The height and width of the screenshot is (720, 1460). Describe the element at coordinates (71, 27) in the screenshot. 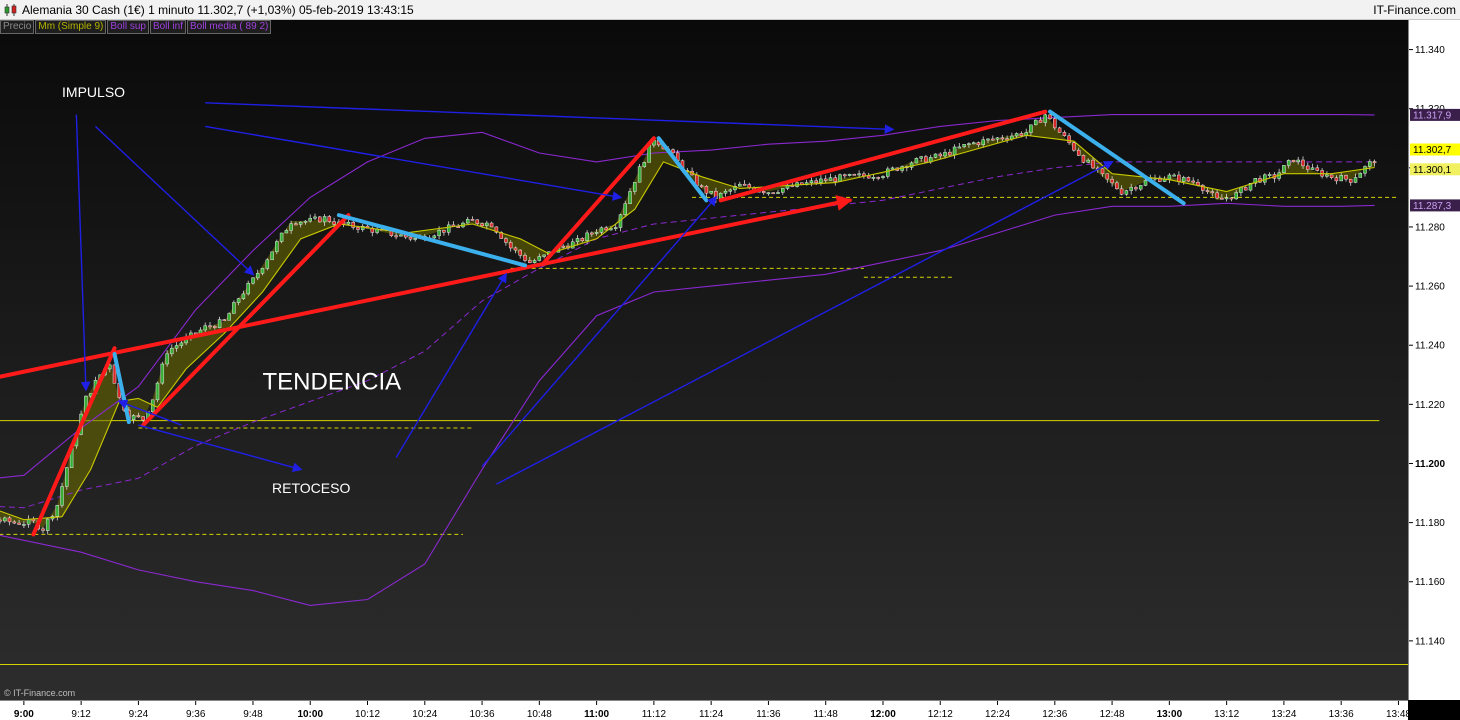

I see `legend-sma: Mm (Simple 9)` at that location.